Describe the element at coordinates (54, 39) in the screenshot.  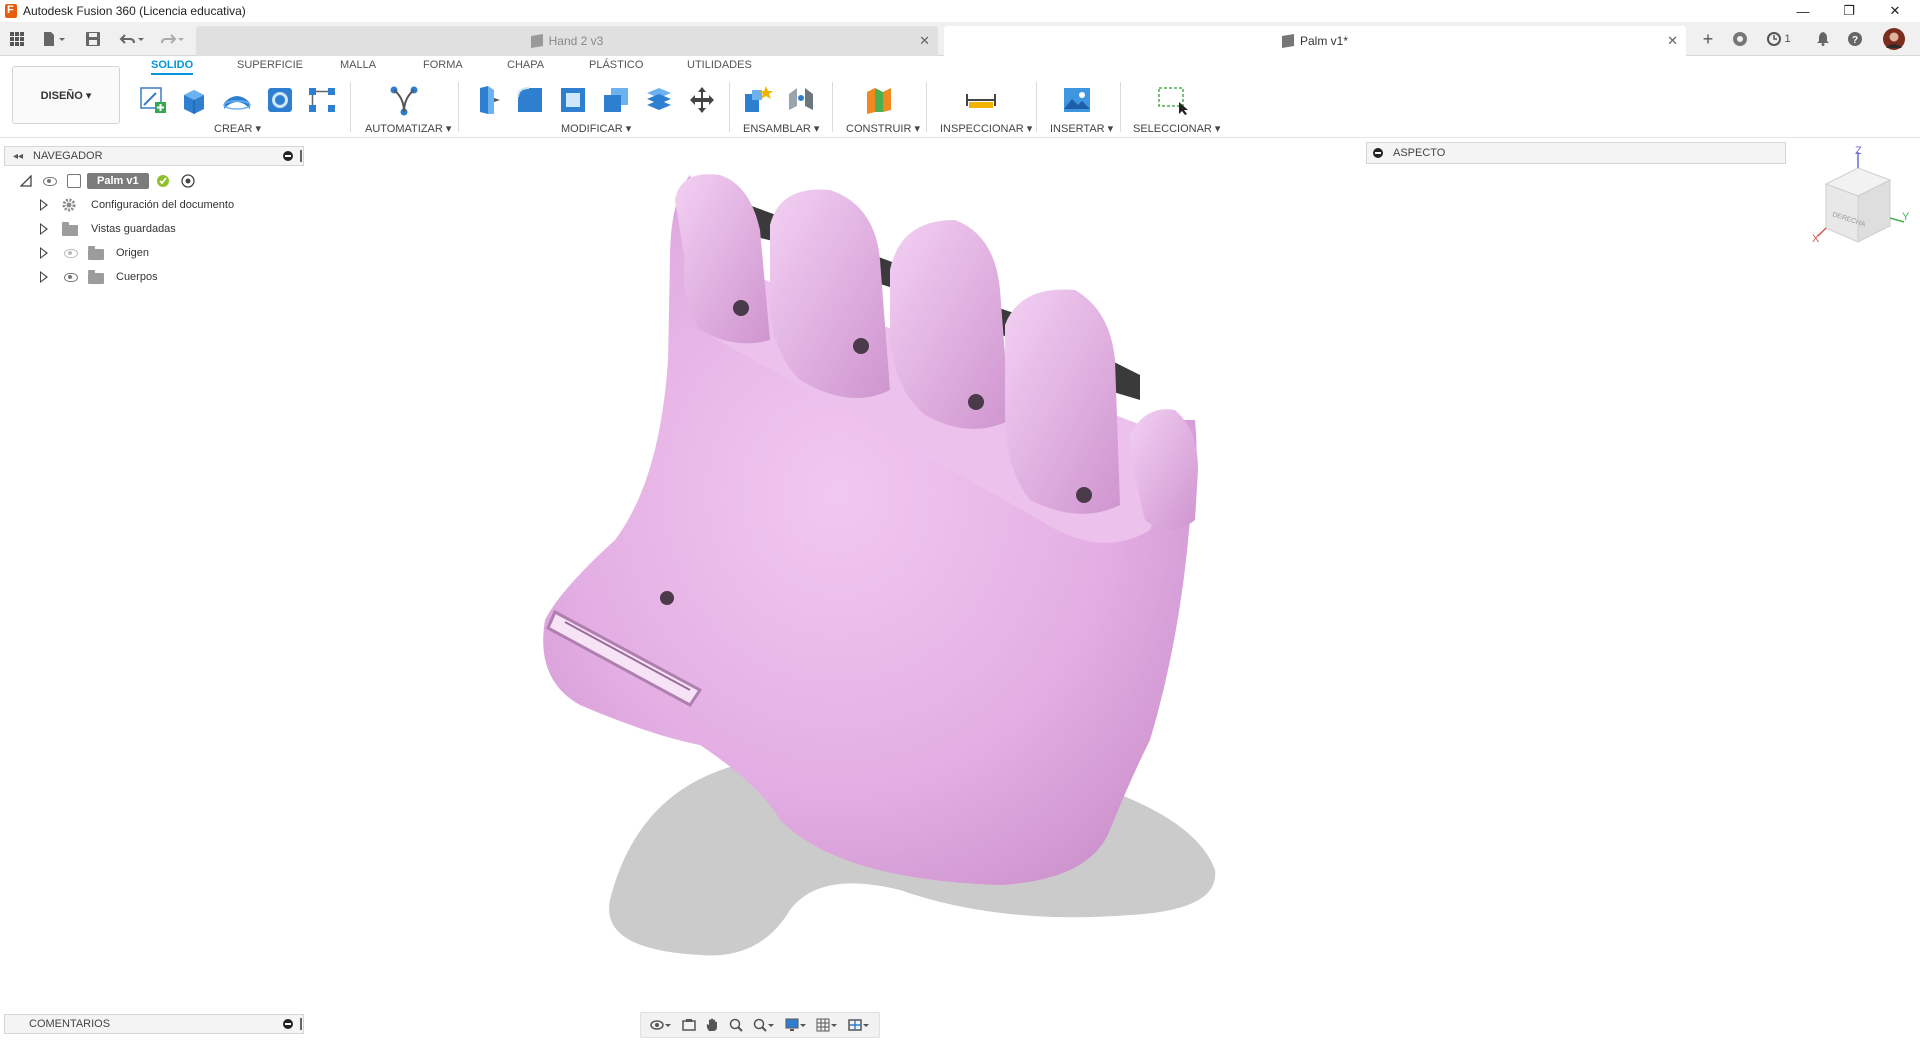
I see `file-menu-icon` at that location.